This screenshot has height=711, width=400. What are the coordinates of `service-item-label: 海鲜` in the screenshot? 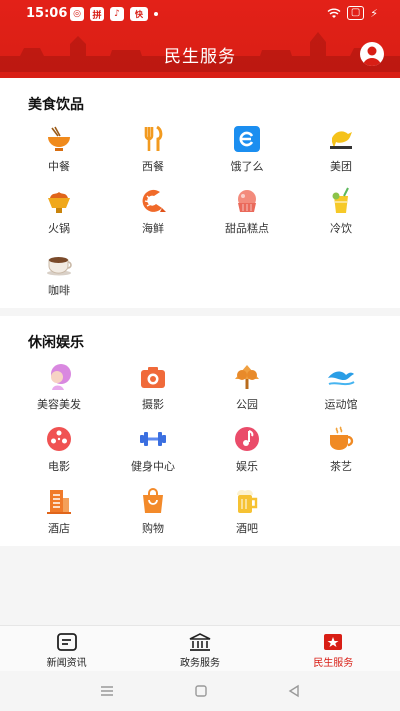 It's located at (153, 228).